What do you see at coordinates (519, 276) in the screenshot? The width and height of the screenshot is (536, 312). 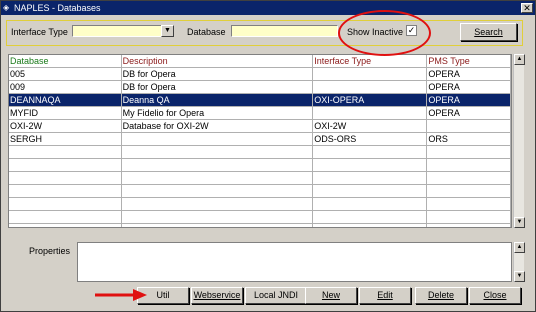 I see `properties-scroll-down-icon: ▼` at bounding box center [519, 276].